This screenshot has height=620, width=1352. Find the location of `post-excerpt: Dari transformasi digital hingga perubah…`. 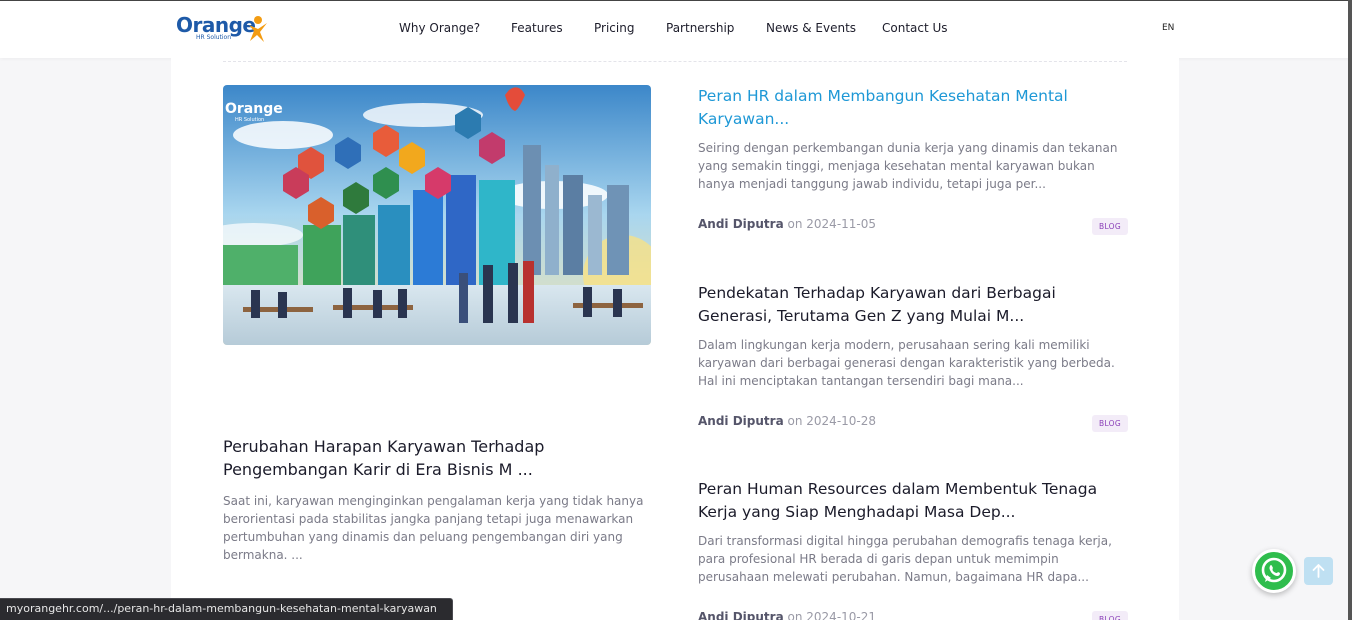

post-excerpt: Dari transformasi digital hingga perubah… is located at coordinates (905, 559).